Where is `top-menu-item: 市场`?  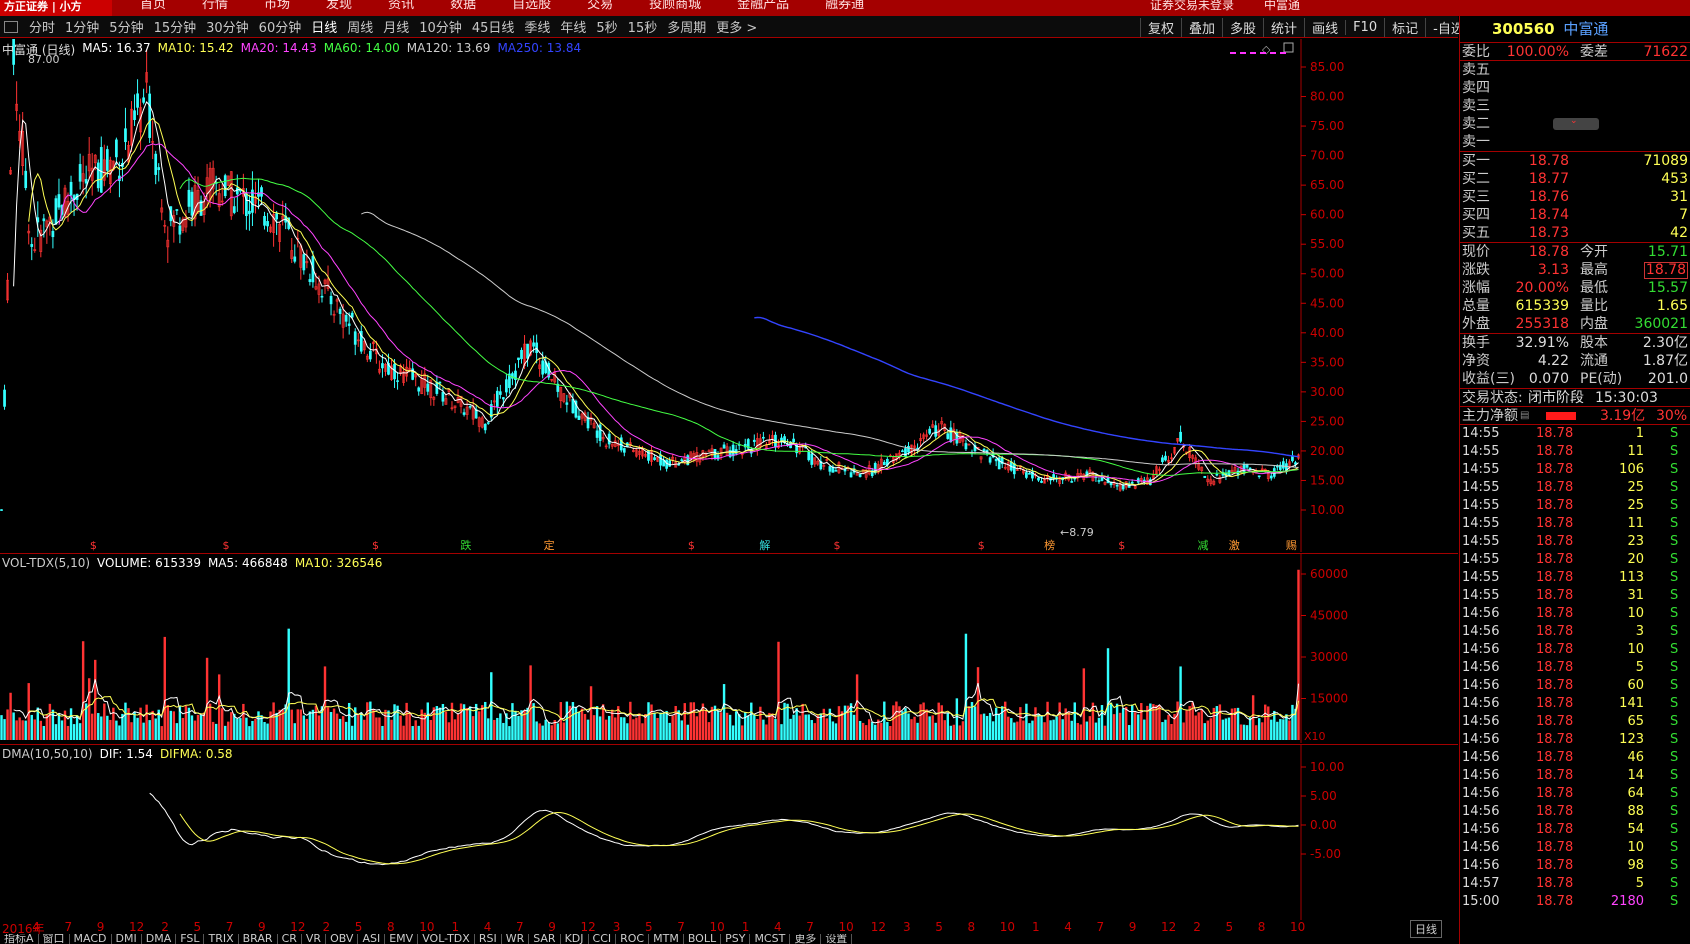 top-menu-item: 市场 is located at coordinates (277, 8).